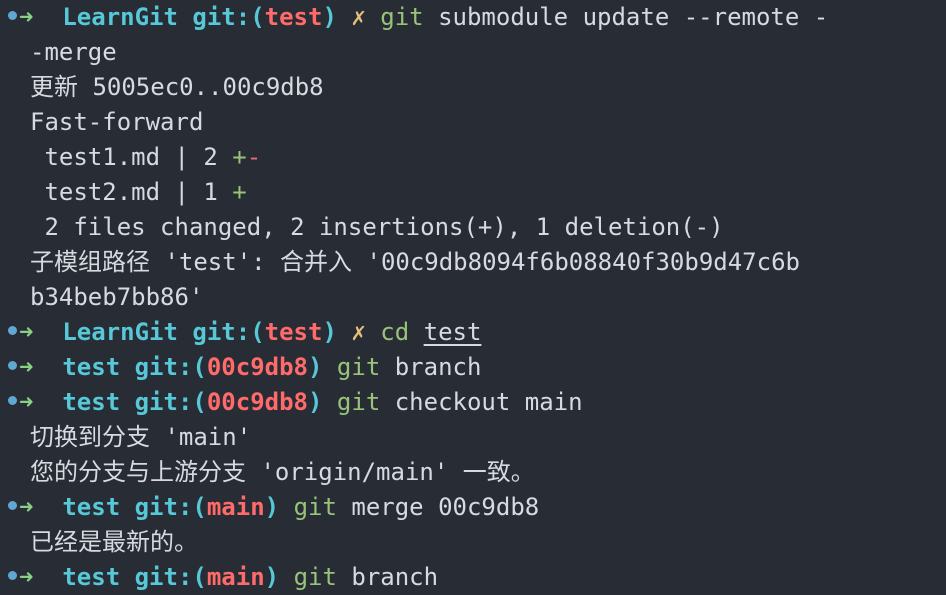 This screenshot has height=595, width=946. Describe the element at coordinates (117, 122) in the screenshot. I see `output-text: Fast-forward` at that location.